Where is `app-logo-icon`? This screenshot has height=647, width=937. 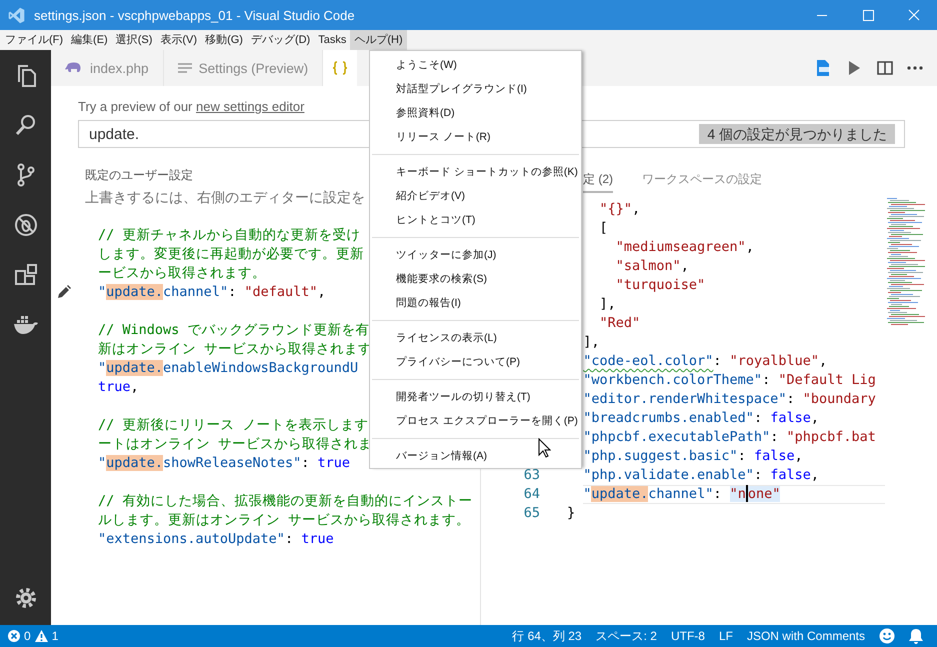
app-logo-icon is located at coordinates (16, 15).